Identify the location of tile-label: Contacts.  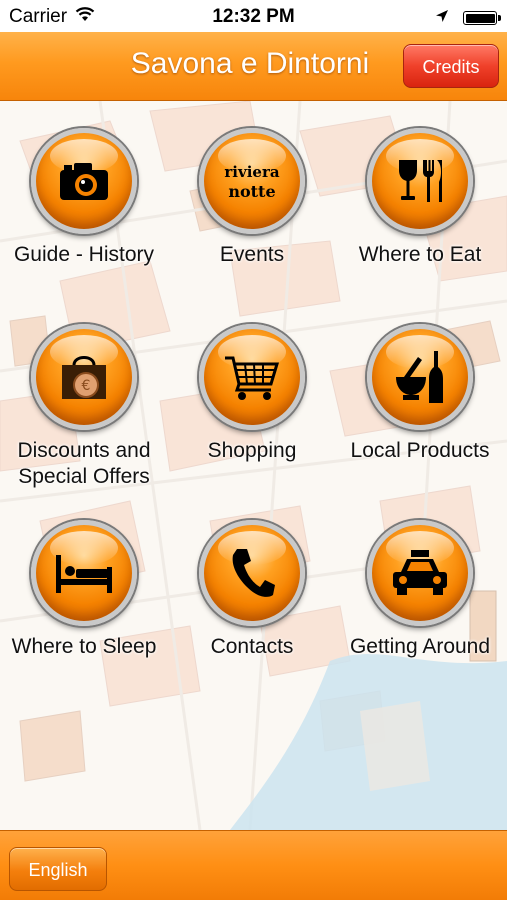
(252, 646).